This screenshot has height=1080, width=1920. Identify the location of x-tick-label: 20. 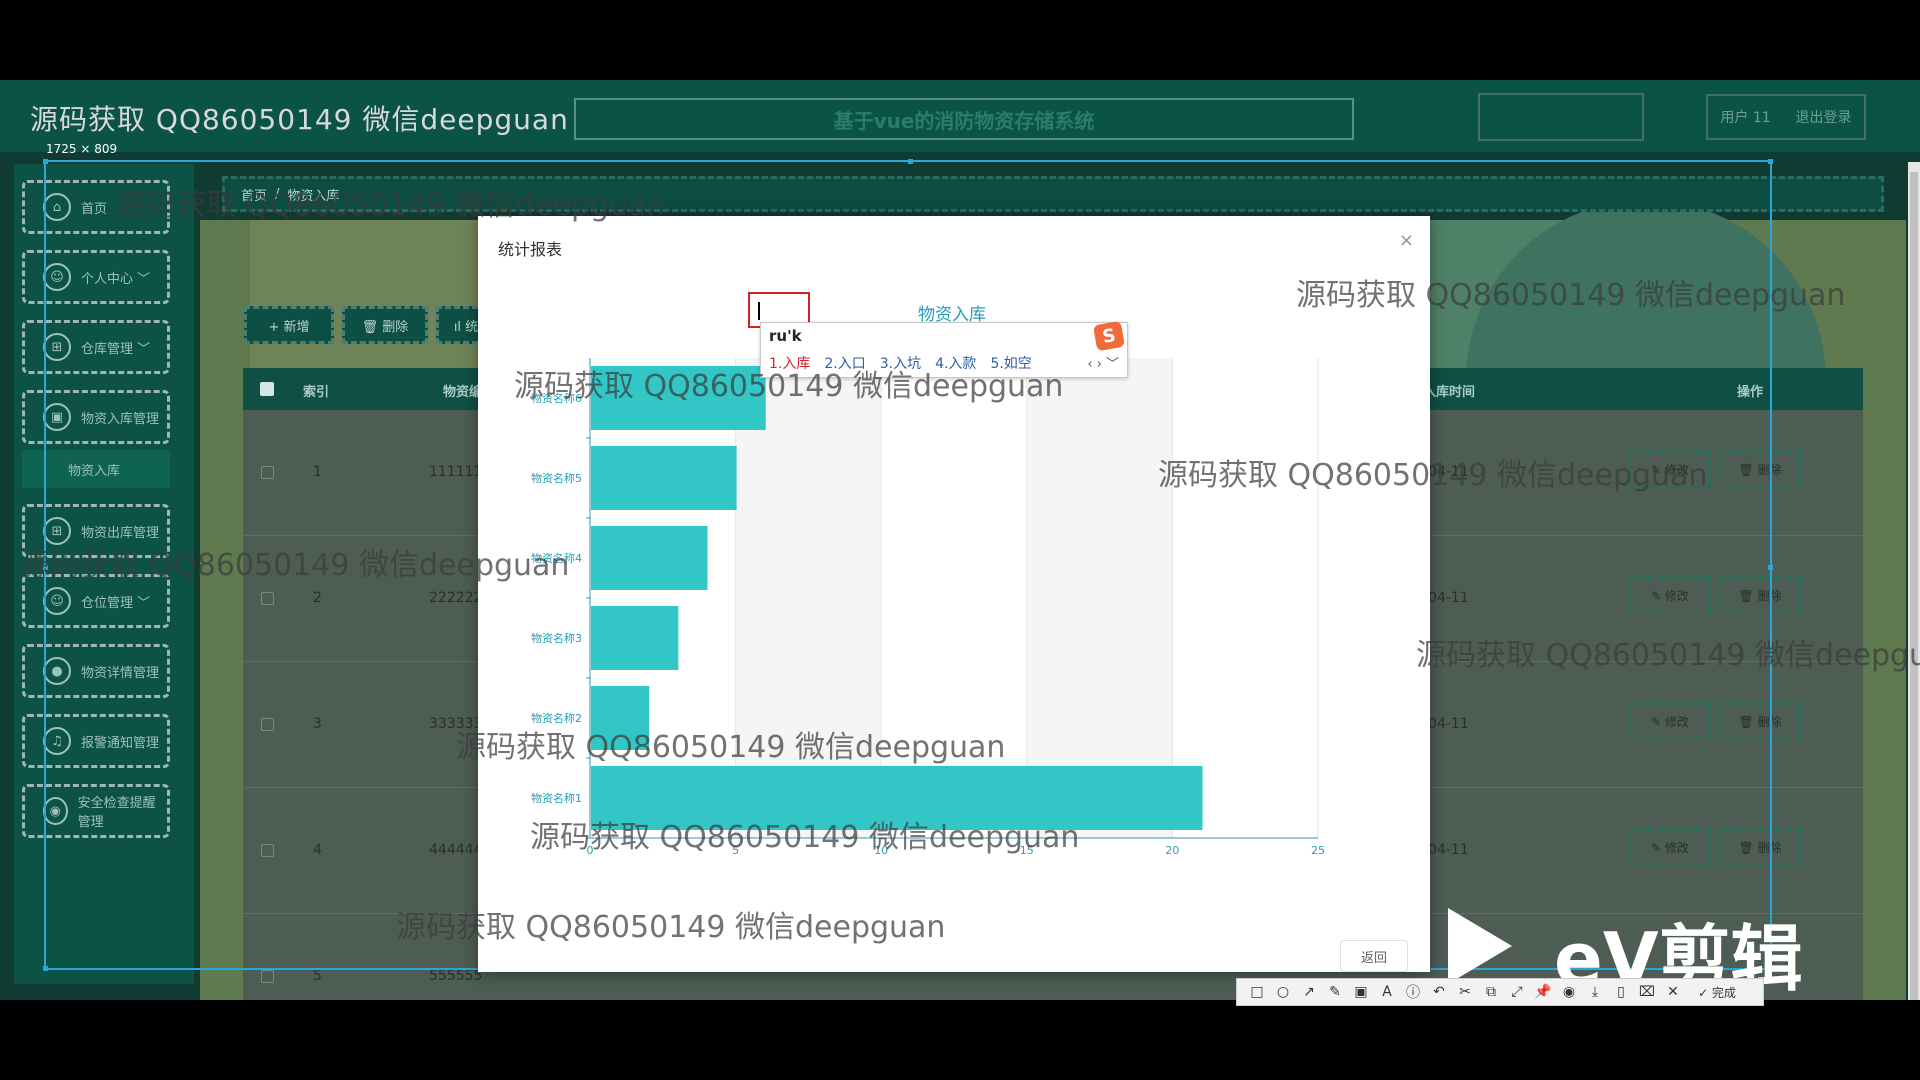
(1172, 850).